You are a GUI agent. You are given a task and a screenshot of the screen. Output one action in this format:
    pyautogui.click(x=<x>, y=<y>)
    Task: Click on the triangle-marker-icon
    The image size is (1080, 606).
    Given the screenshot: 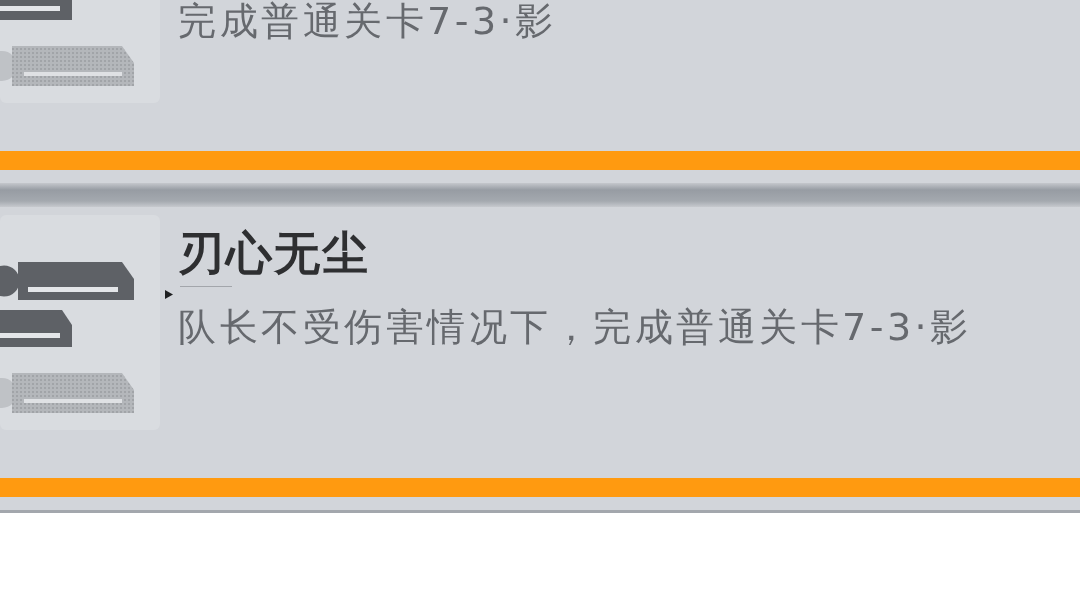 What is the action you would take?
    pyautogui.click(x=169, y=294)
    